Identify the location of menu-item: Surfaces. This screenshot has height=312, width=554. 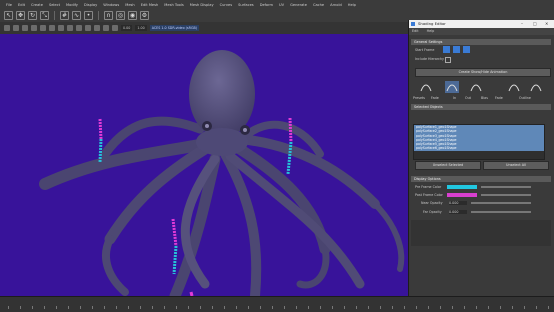
(246, 5).